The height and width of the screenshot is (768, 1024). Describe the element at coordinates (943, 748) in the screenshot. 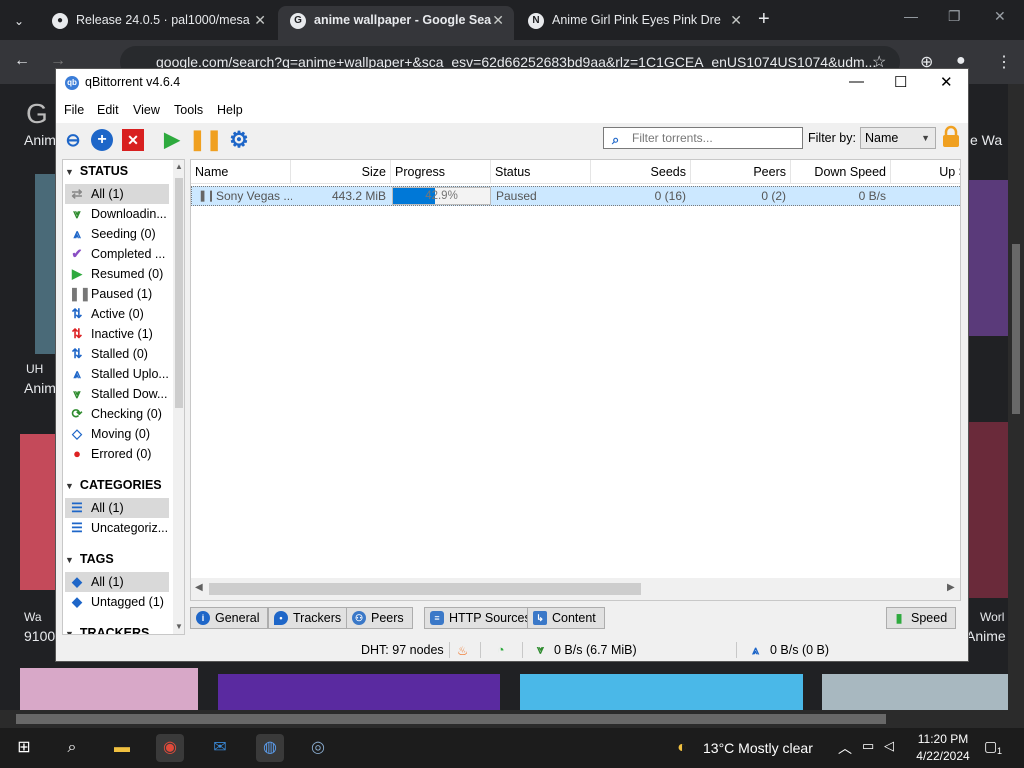

I see `system-clock: 11:20 PM 4/22/2024` at that location.